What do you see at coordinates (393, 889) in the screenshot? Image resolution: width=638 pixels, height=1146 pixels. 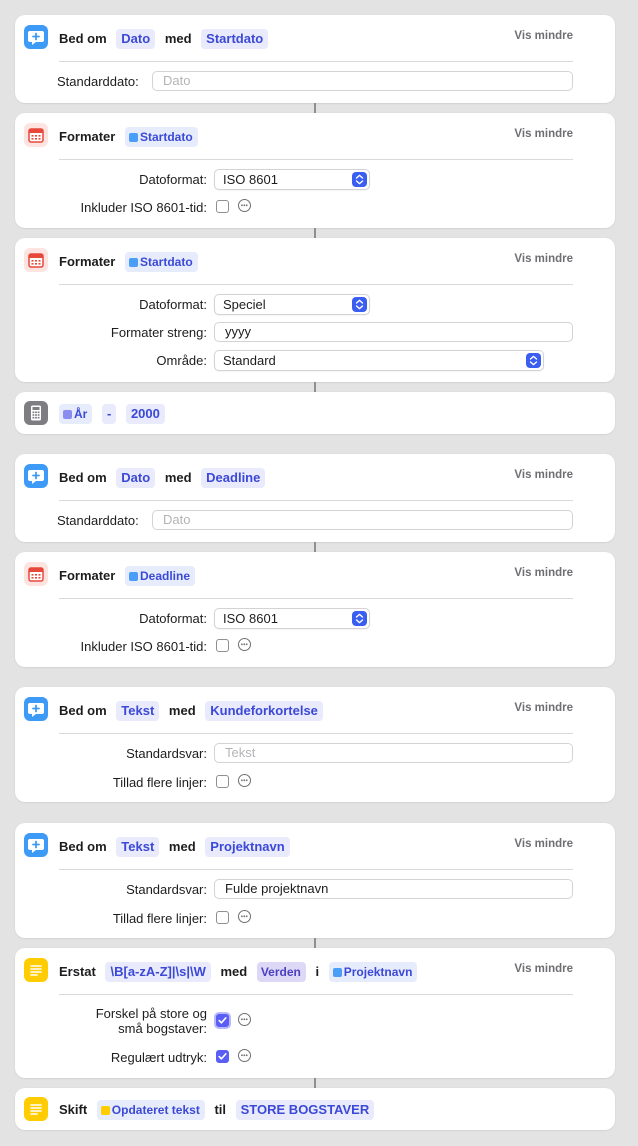 I see `default-answer-field: Fulde projektnavn` at bounding box center [393, 889].